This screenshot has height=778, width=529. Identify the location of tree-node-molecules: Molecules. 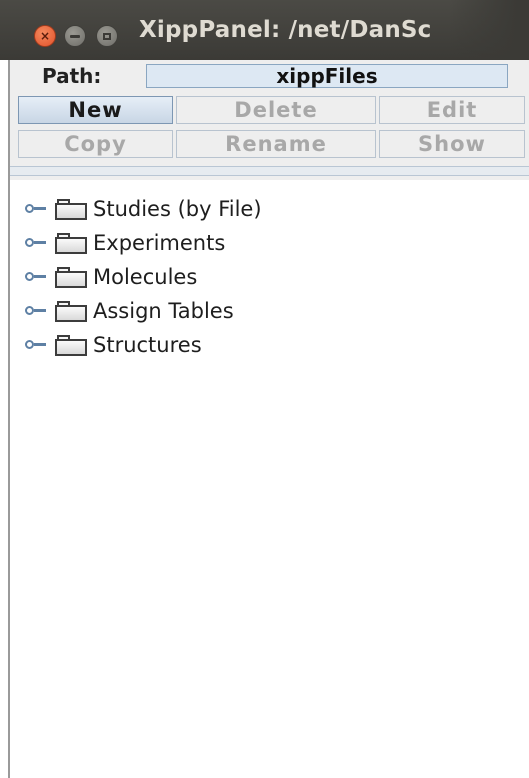
(103, 277).